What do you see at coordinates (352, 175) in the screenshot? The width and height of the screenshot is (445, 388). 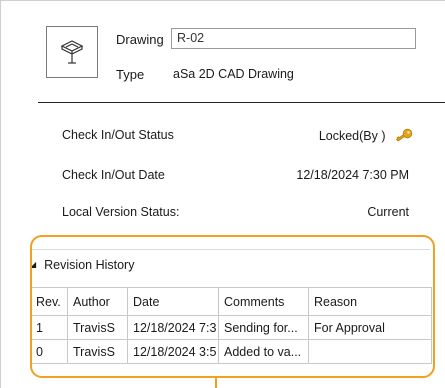 I see `checkinout-date-value: 12/18/2024 7:30 PM` at bounding box center [352, 175].